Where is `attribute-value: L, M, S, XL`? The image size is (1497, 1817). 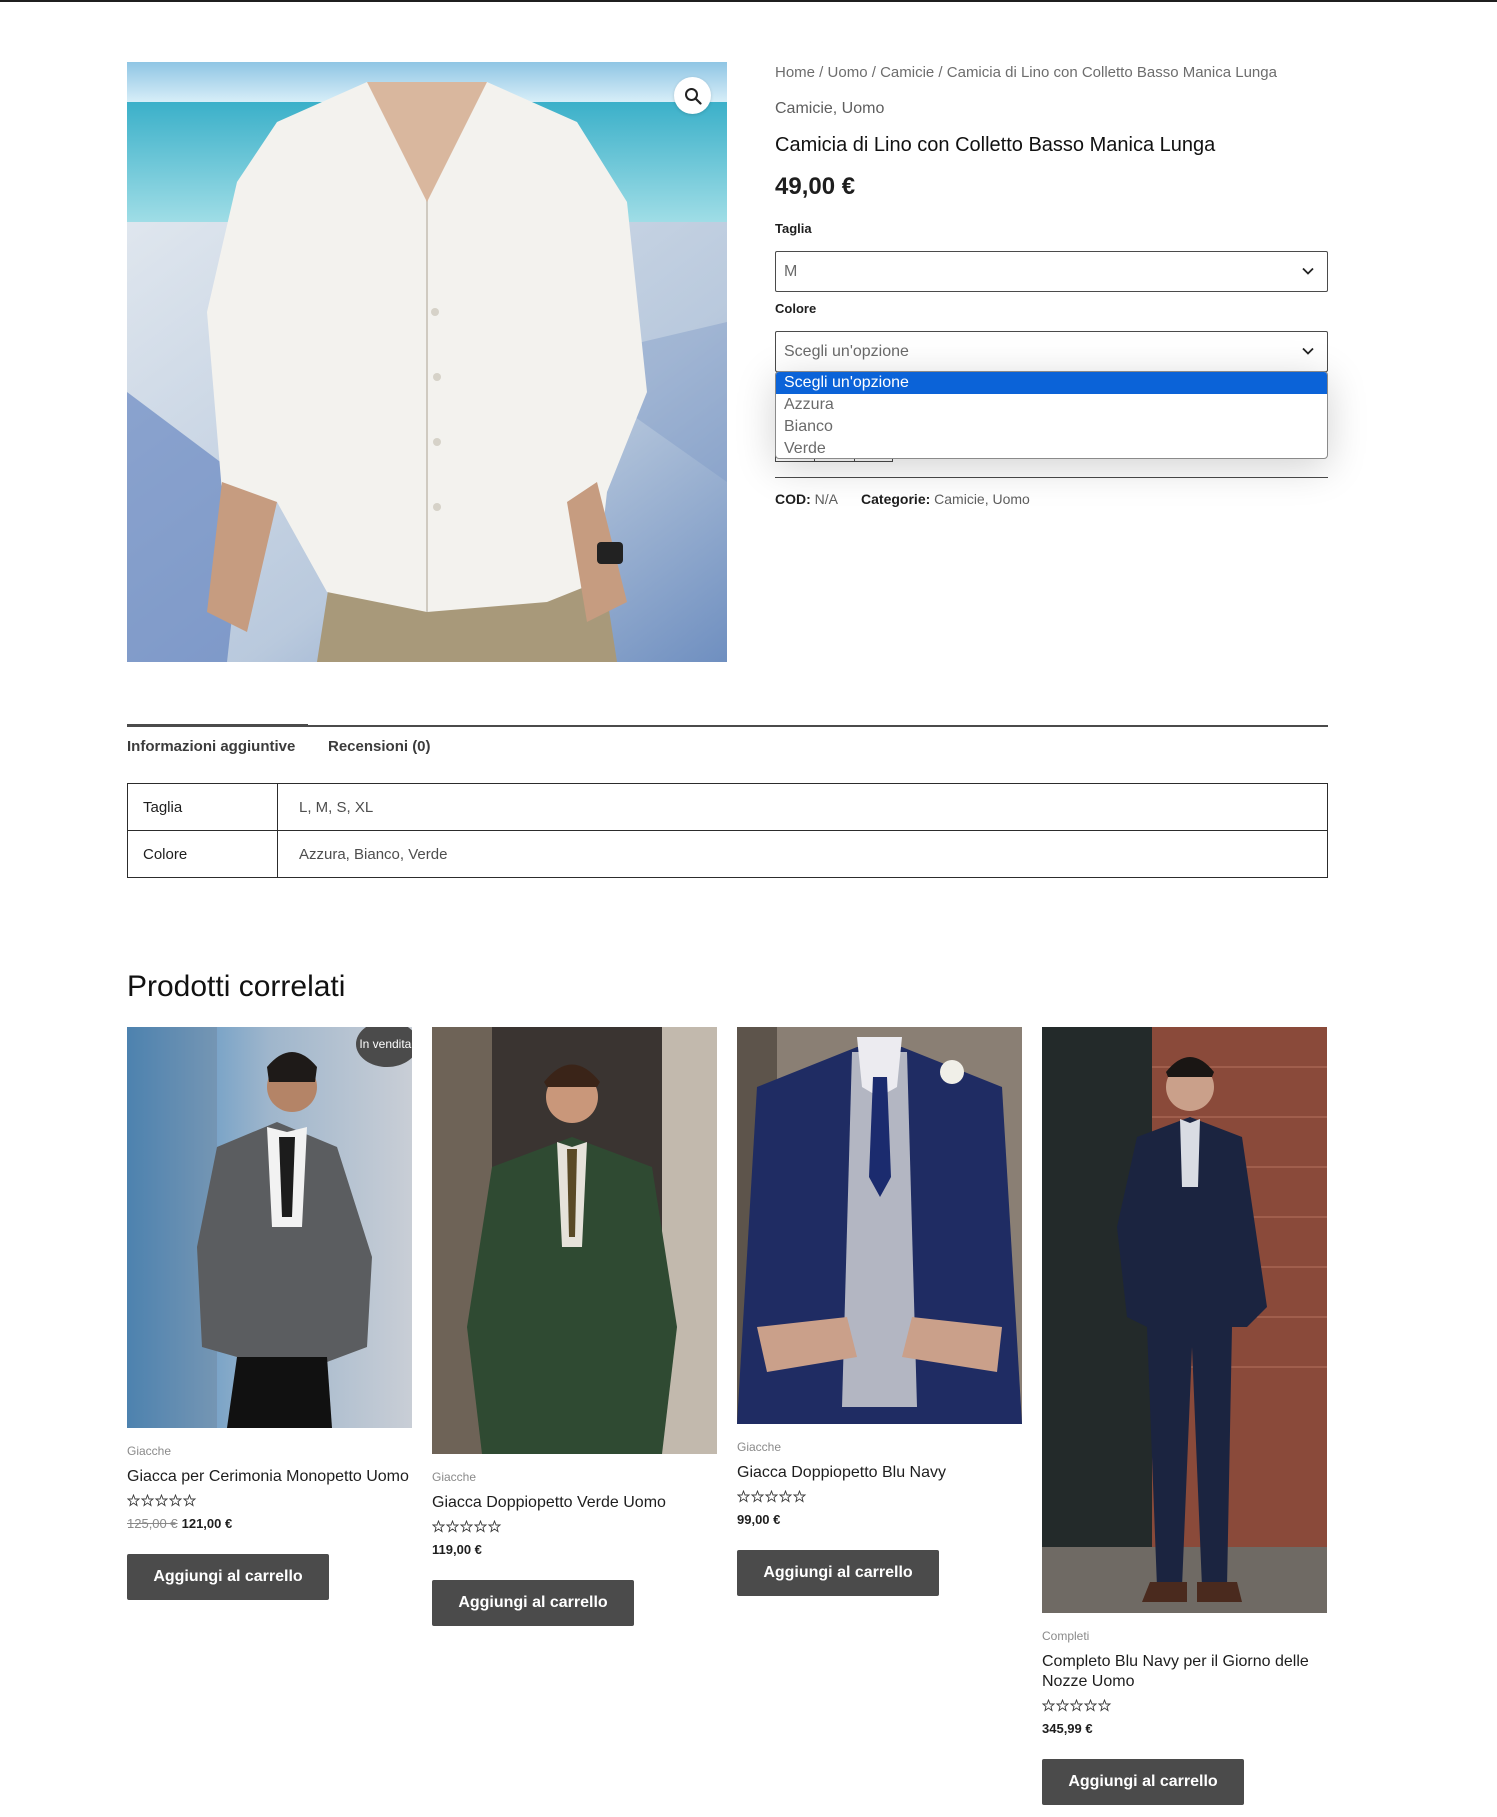
attribute-value: L, M, S, XL is located at coordinates (802, 807).